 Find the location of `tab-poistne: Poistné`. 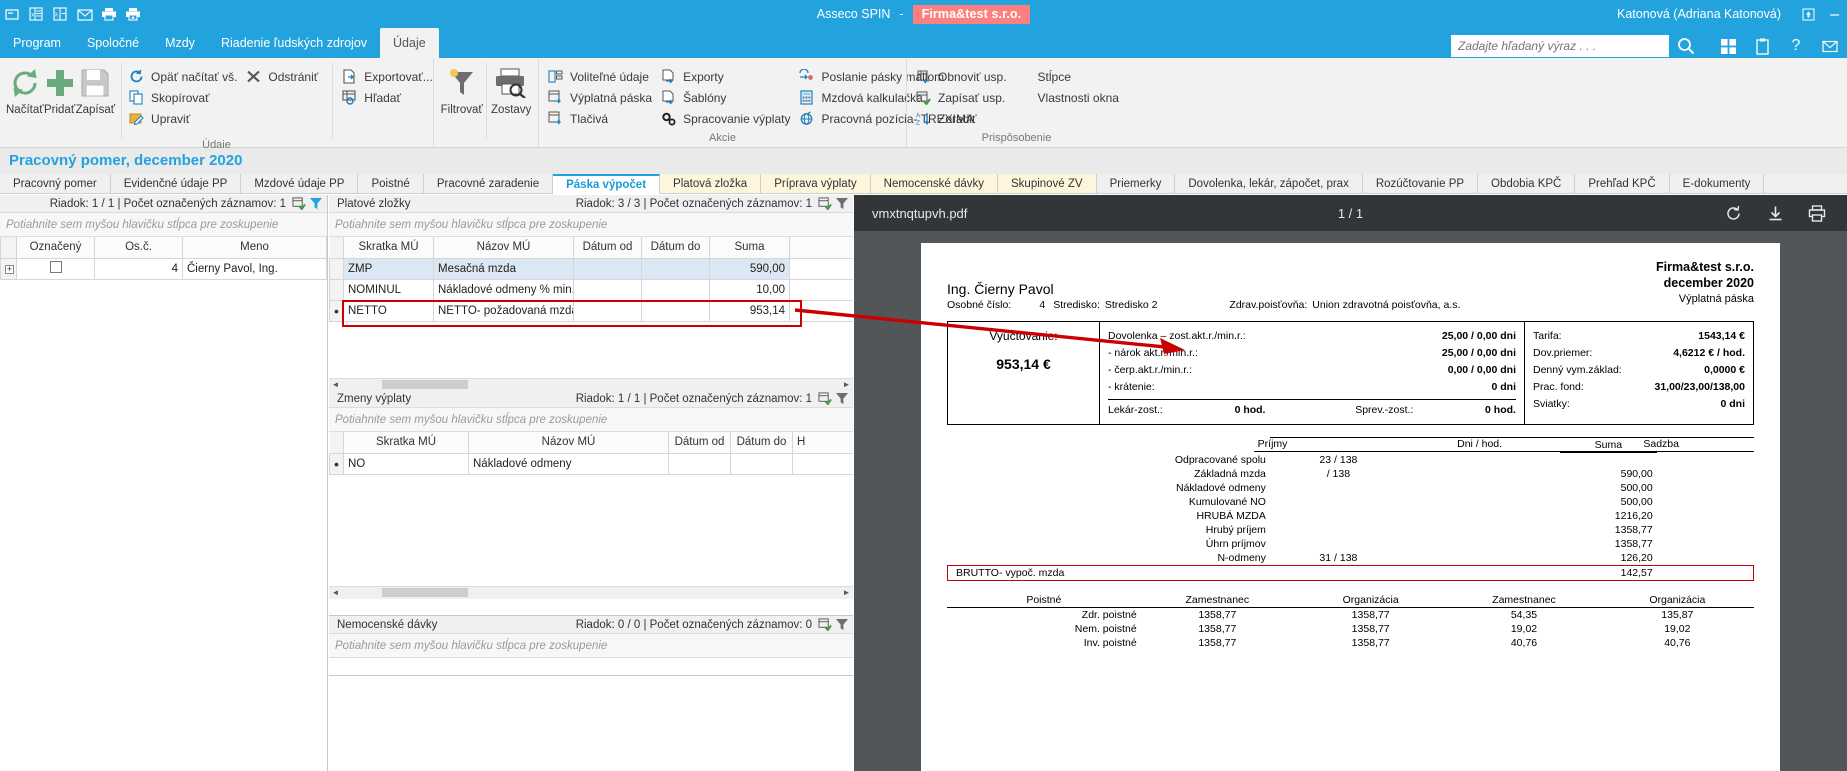

tab-poistne: Poistné is located at coordinates (391, 183).